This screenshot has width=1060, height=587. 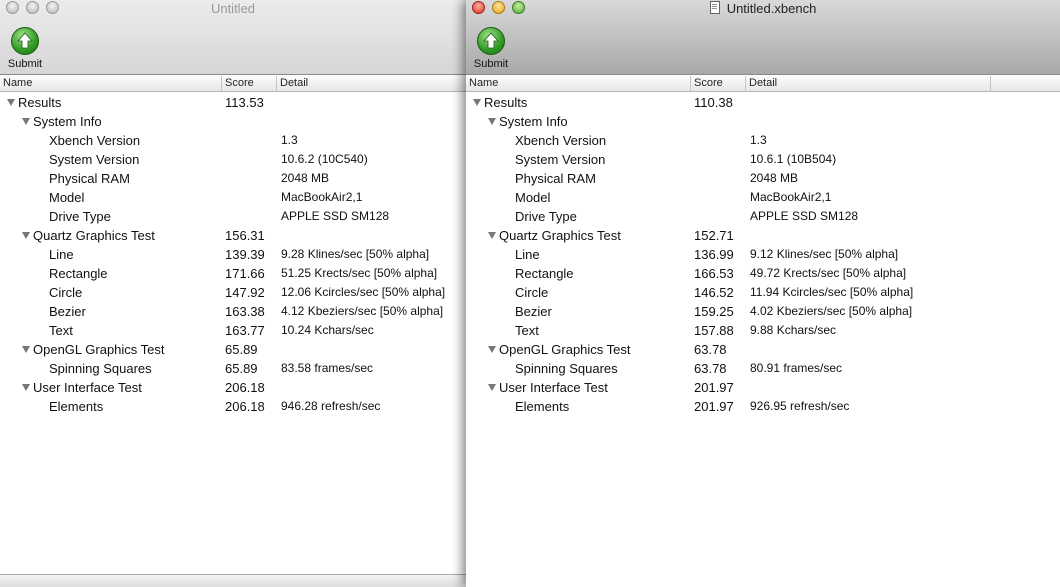 I want to click on row-score: 171.66, so click(x=245, y=273).